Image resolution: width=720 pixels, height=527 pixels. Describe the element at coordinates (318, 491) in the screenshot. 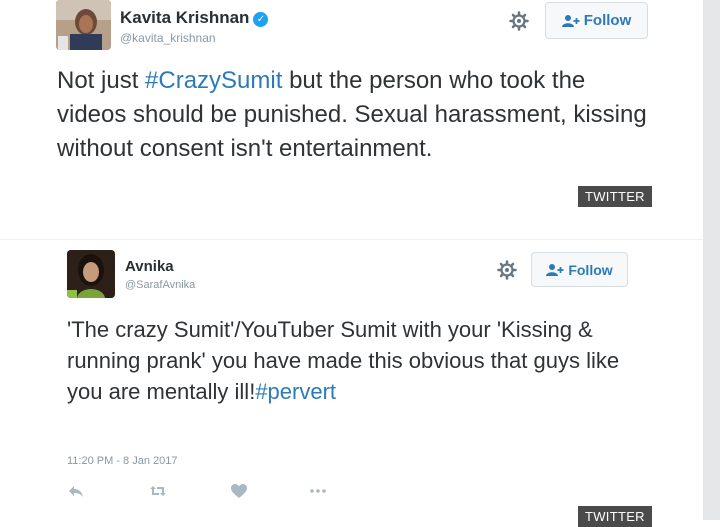

I see `more-icon` at that location.